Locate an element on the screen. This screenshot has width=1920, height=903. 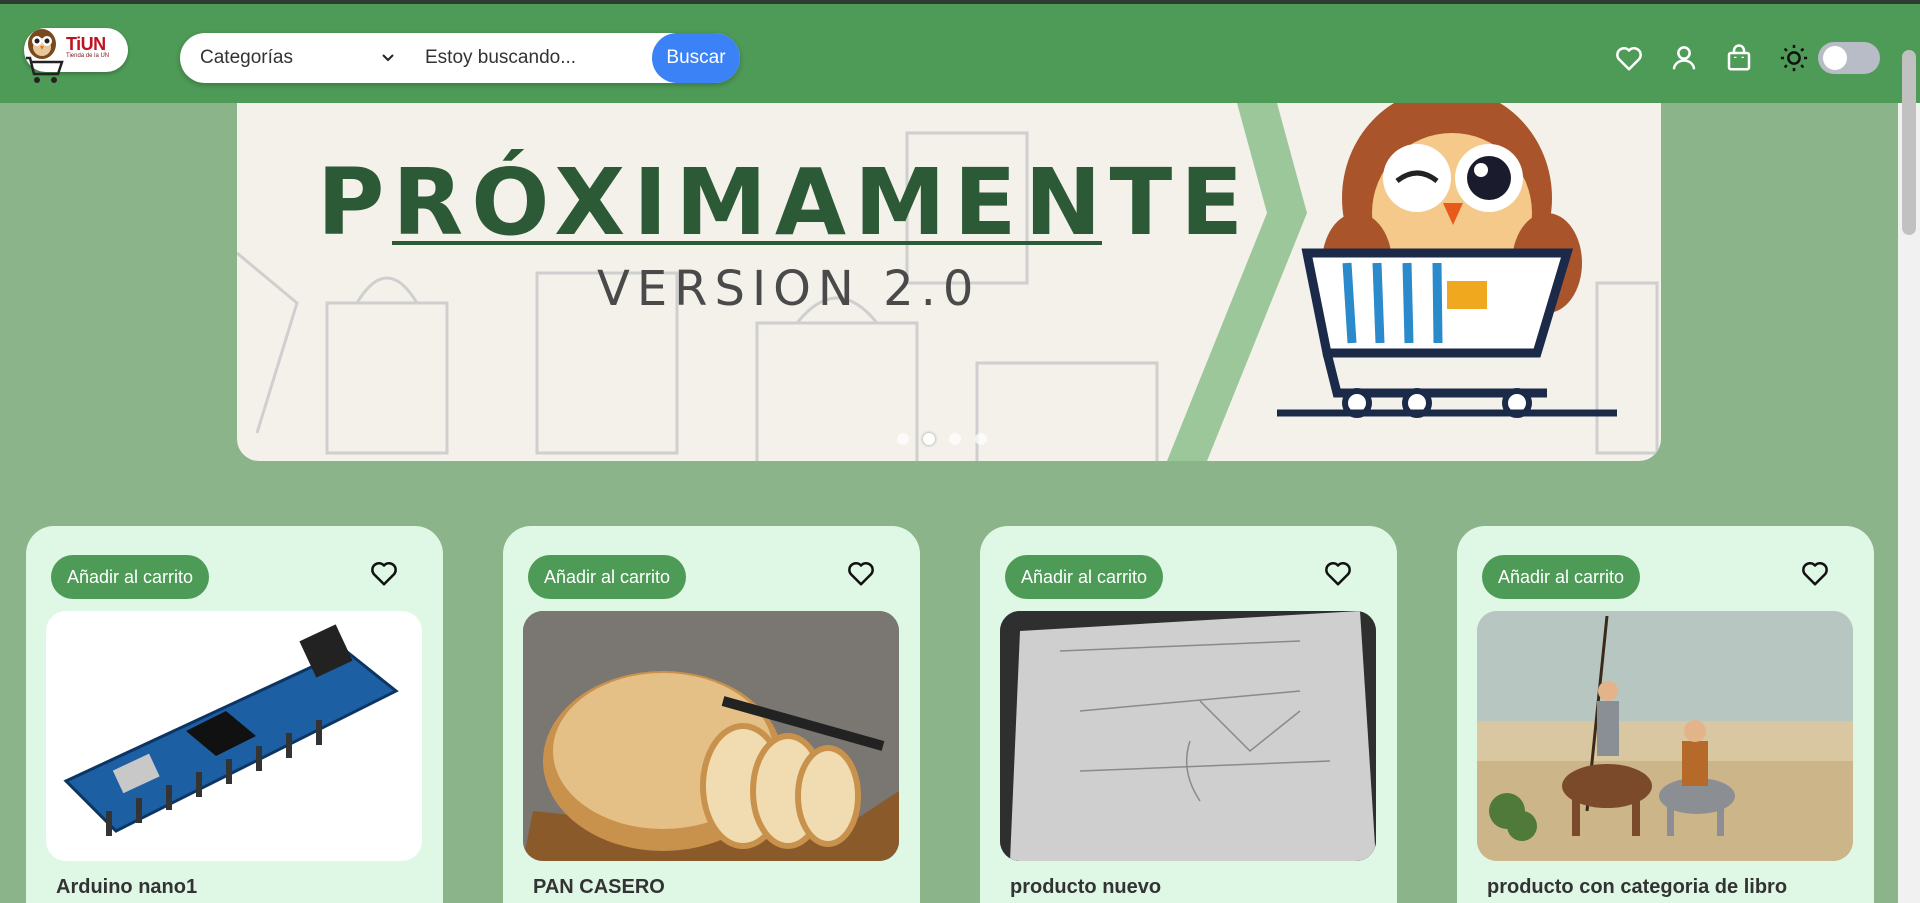
owl-in-shopping-cart-illustration is located at coordinates (1447, 260).